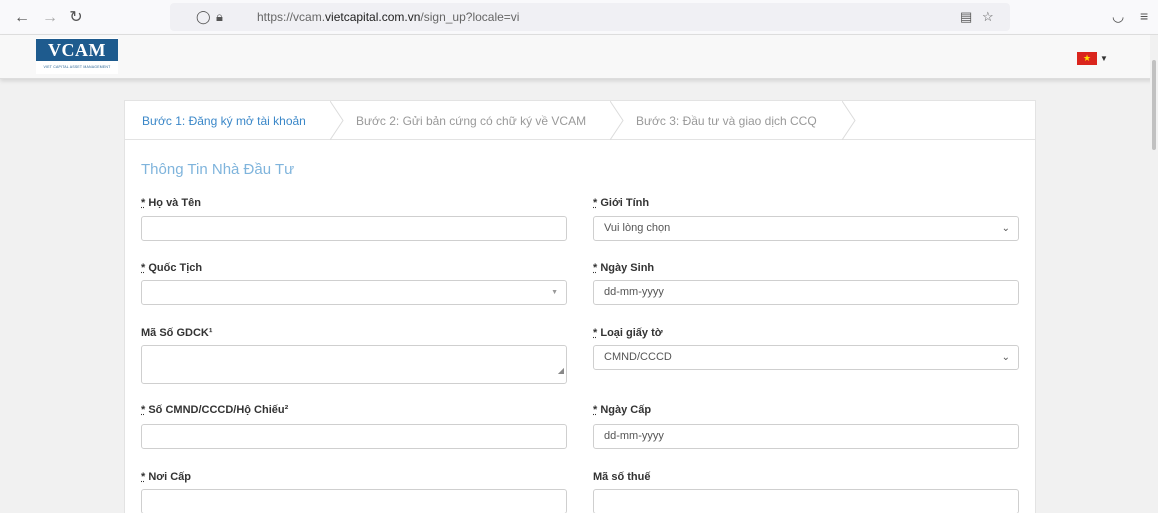 The height and width of the screenshot is (513, 1158). I want to click on vietnam-flag-icon: ★, so click(1087, 58).